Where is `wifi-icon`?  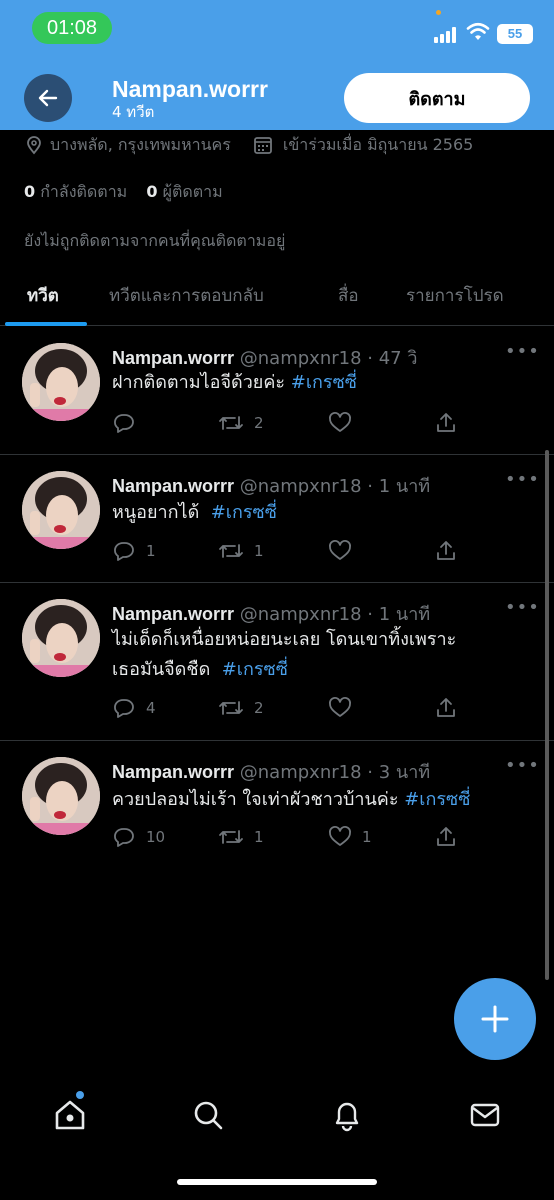 wifi-icon is located at coordinates (478, 31).